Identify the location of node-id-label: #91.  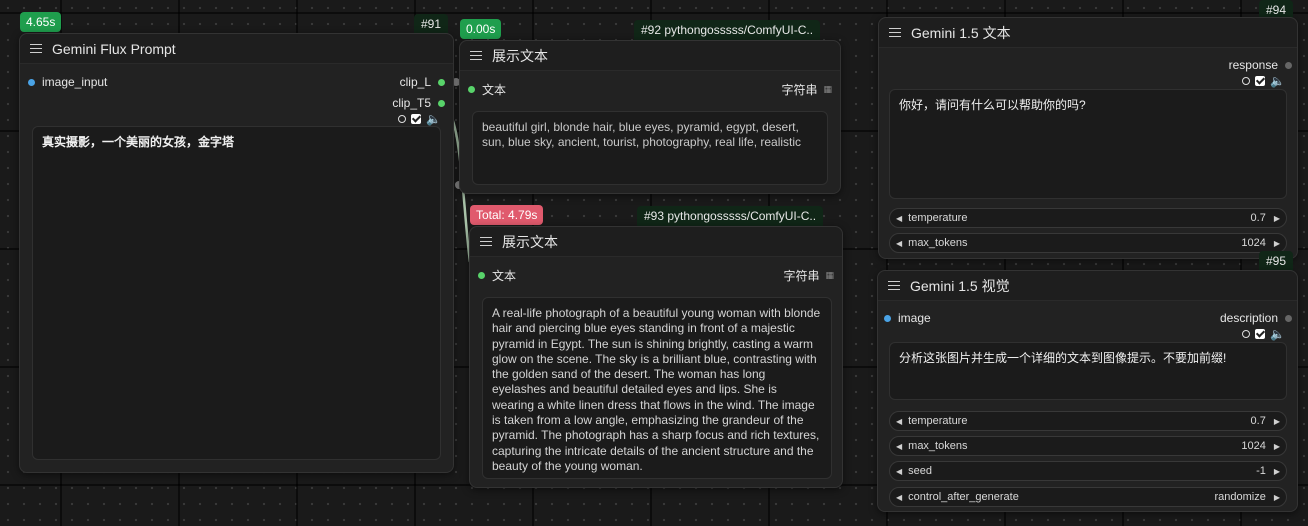
(431, 24).